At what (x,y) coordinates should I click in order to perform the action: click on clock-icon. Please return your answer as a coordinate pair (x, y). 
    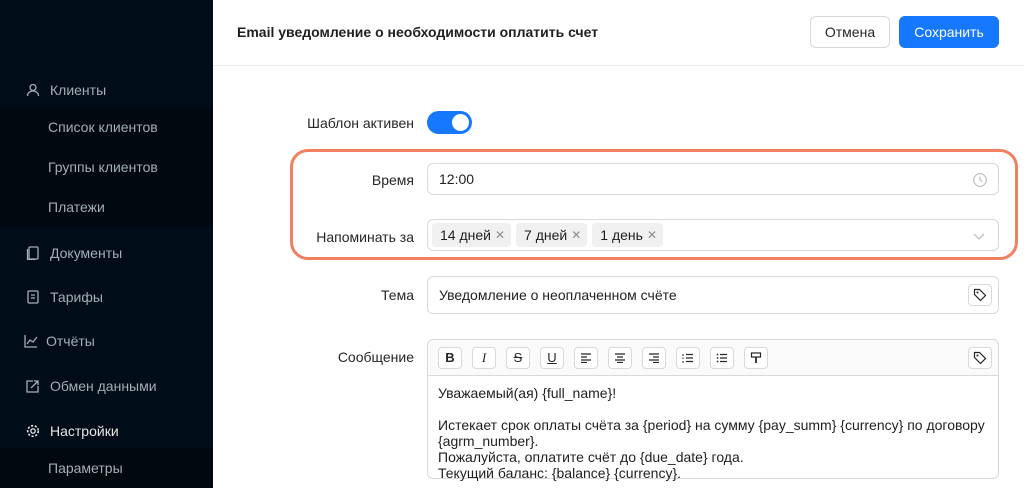
    Looking at the image, I should click on (980, 180).